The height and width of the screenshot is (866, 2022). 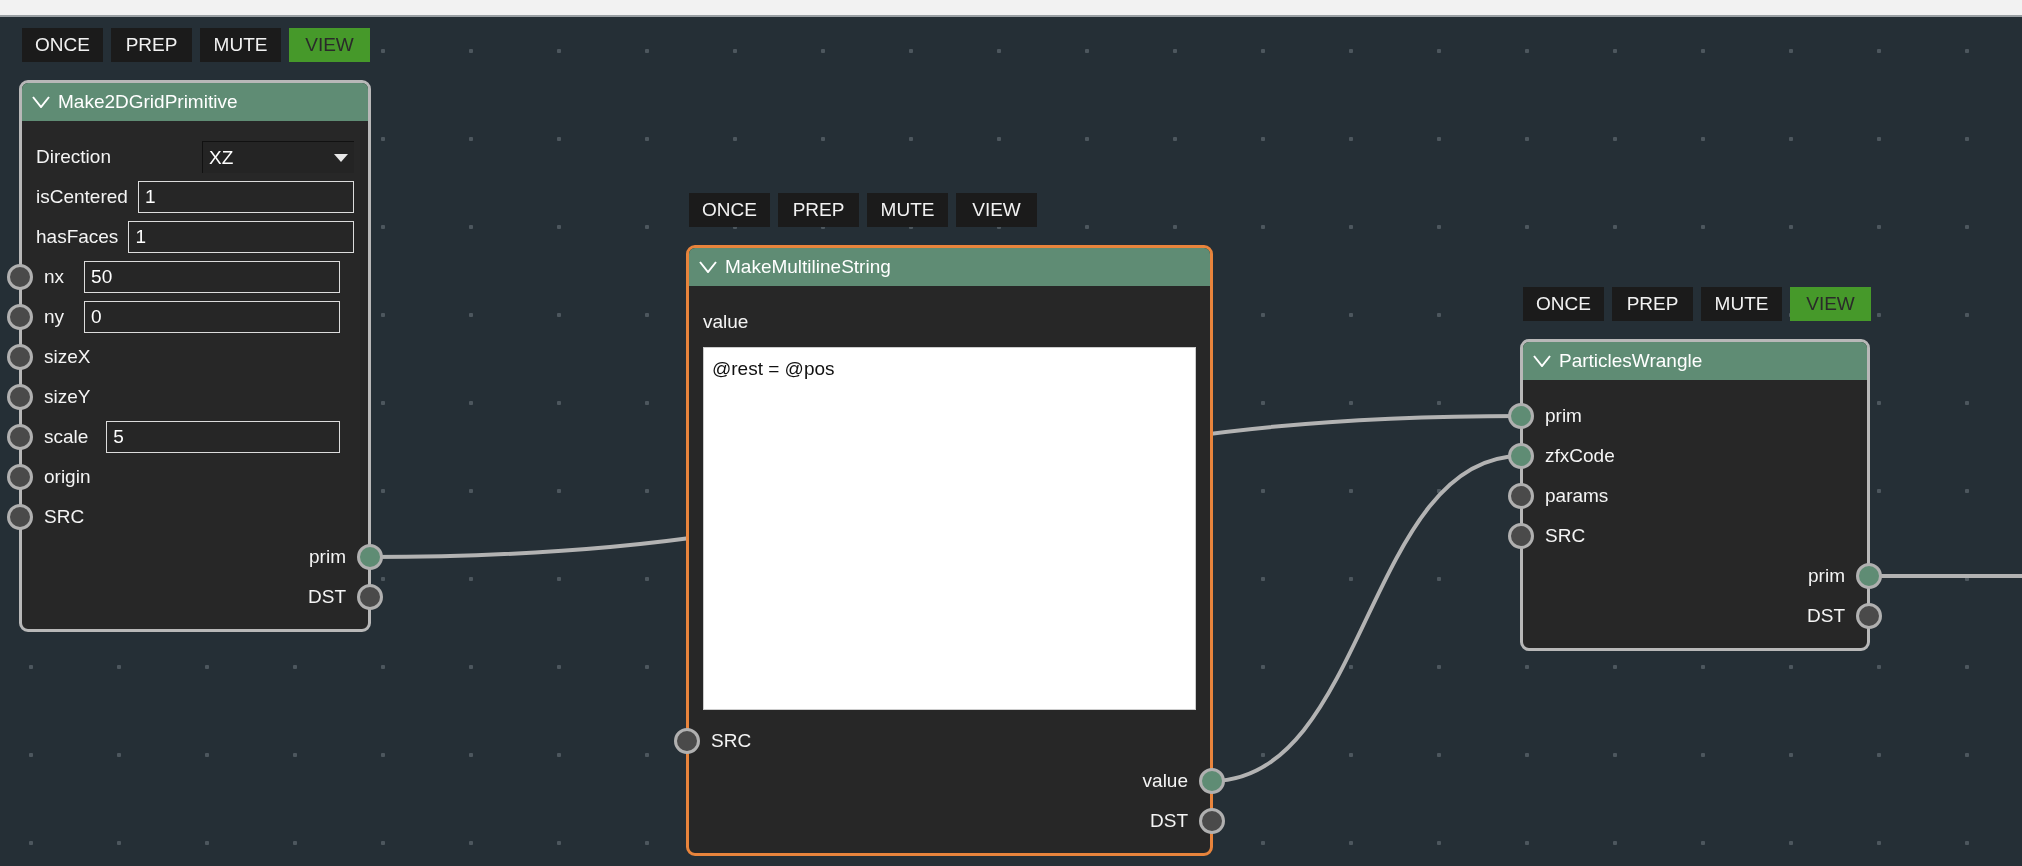 What do you see at coordinates (77, 237) in the screenshot?
I see `param-label: hasFaces` at bounding box center [77, 237].